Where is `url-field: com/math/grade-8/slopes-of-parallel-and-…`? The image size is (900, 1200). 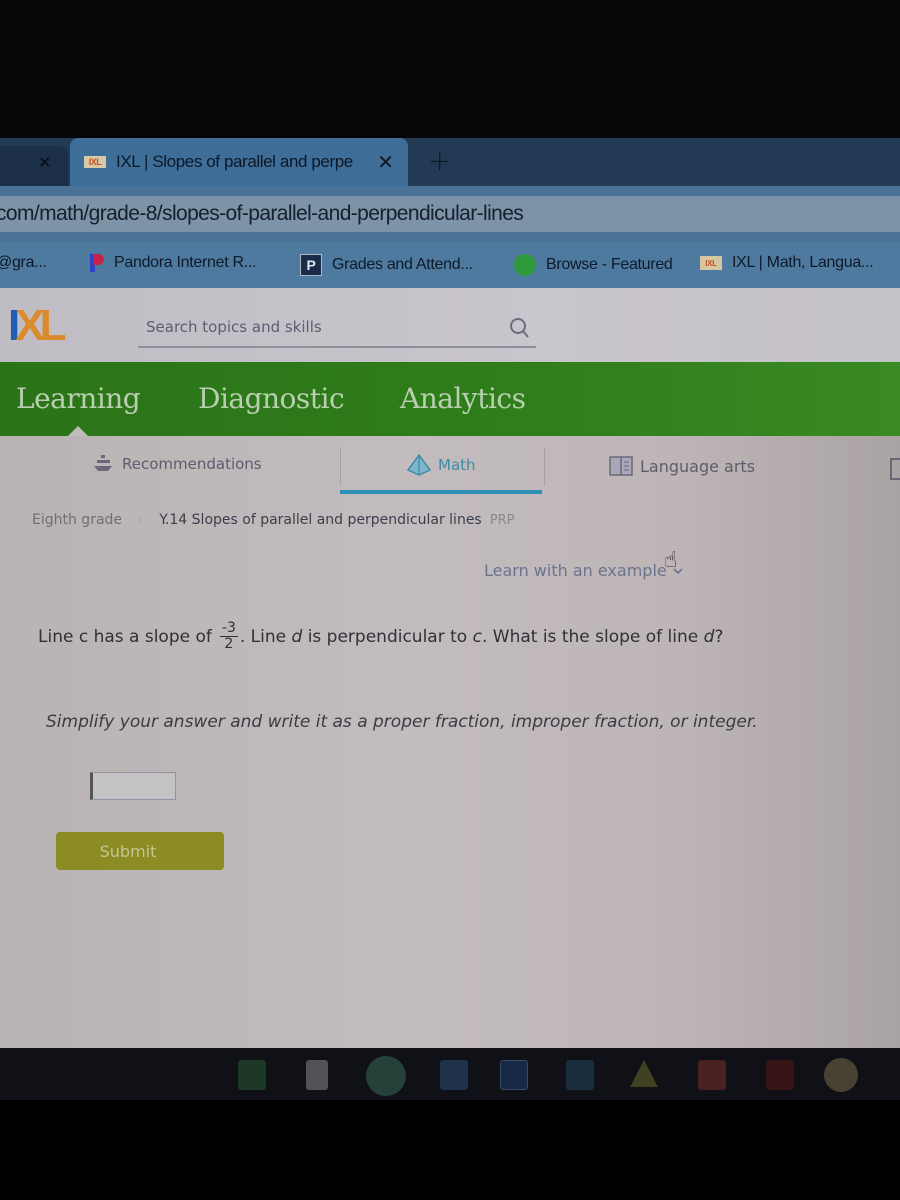
url-field: com/math/grade-8/slopes-of-parallel-and-… is located at coordinates (450, 214).